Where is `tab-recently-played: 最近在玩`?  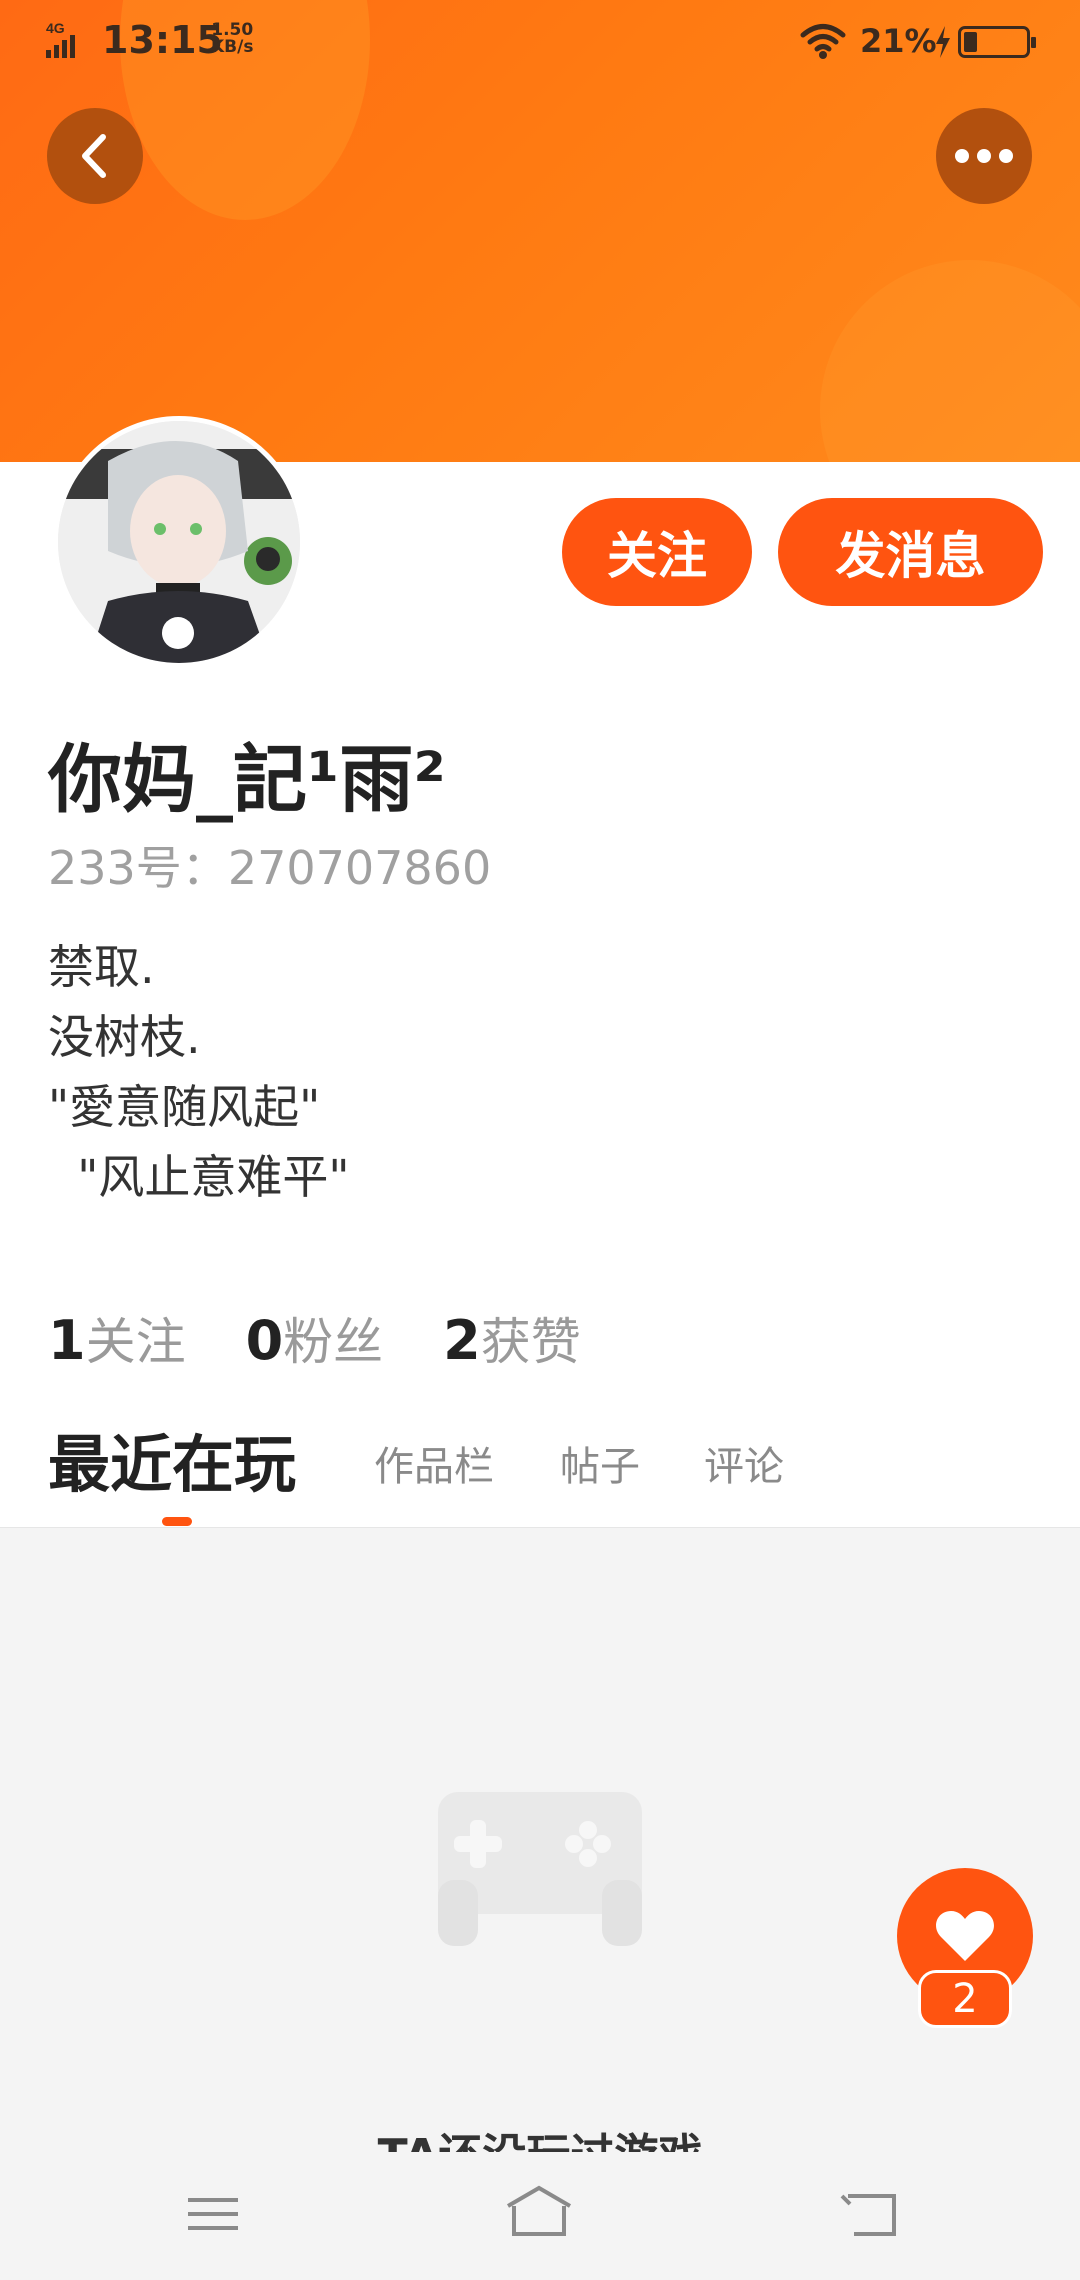
tab-recently-played: 最近在玩 is located at coordinates (172, 1459).